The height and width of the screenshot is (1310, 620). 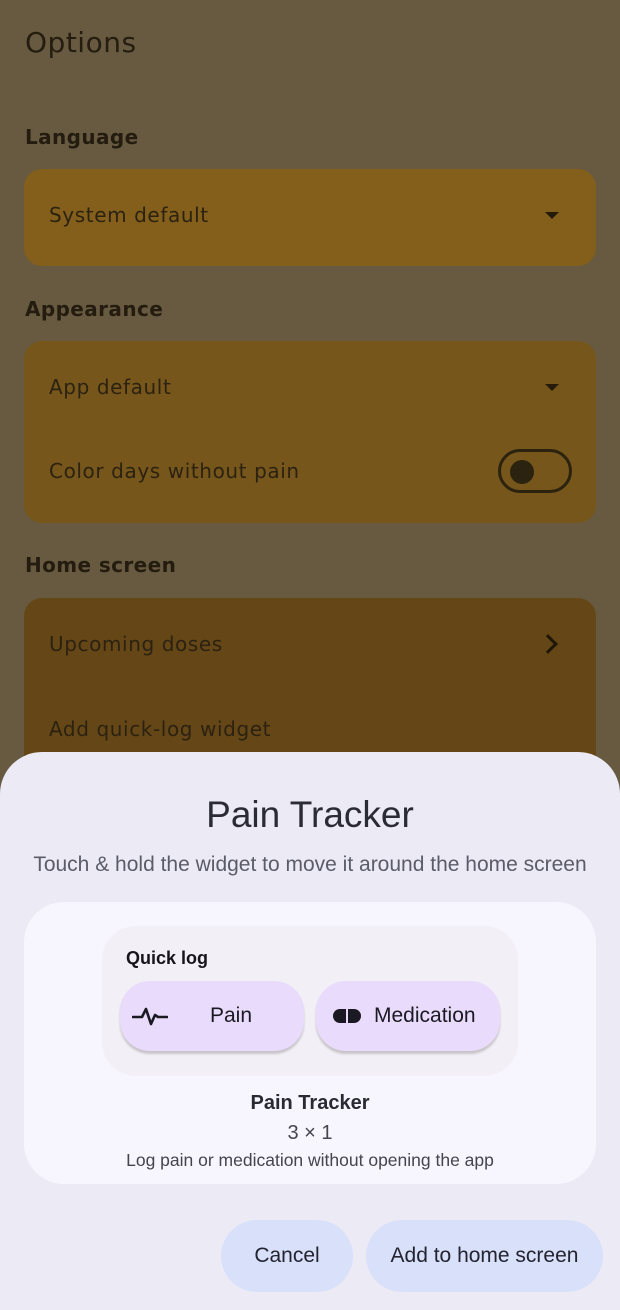 I want to click on widget-size: 3 × 1, so click(x=310, y=1133).